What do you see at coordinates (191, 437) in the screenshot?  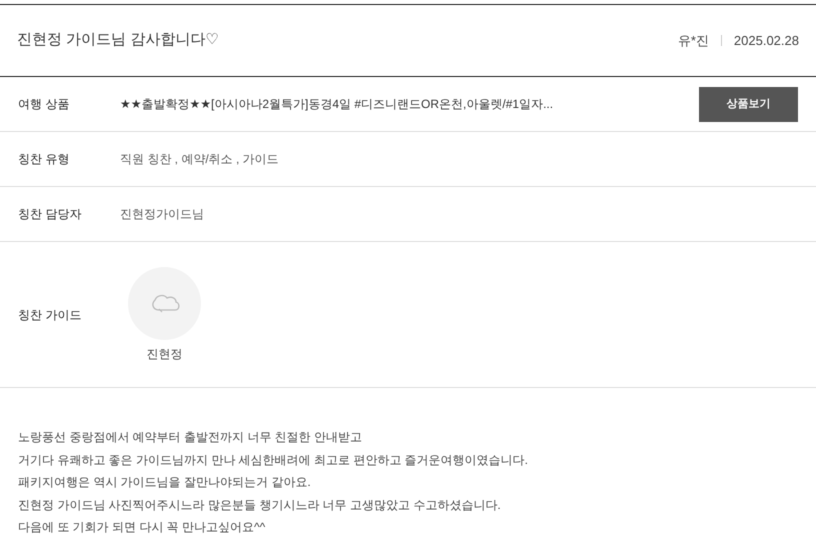 I see `review-text-line: 노랑풍선 중랑점에서 예약부터 출발전까지 너무 친절한 안내받고` at bounding box center [191, 437].